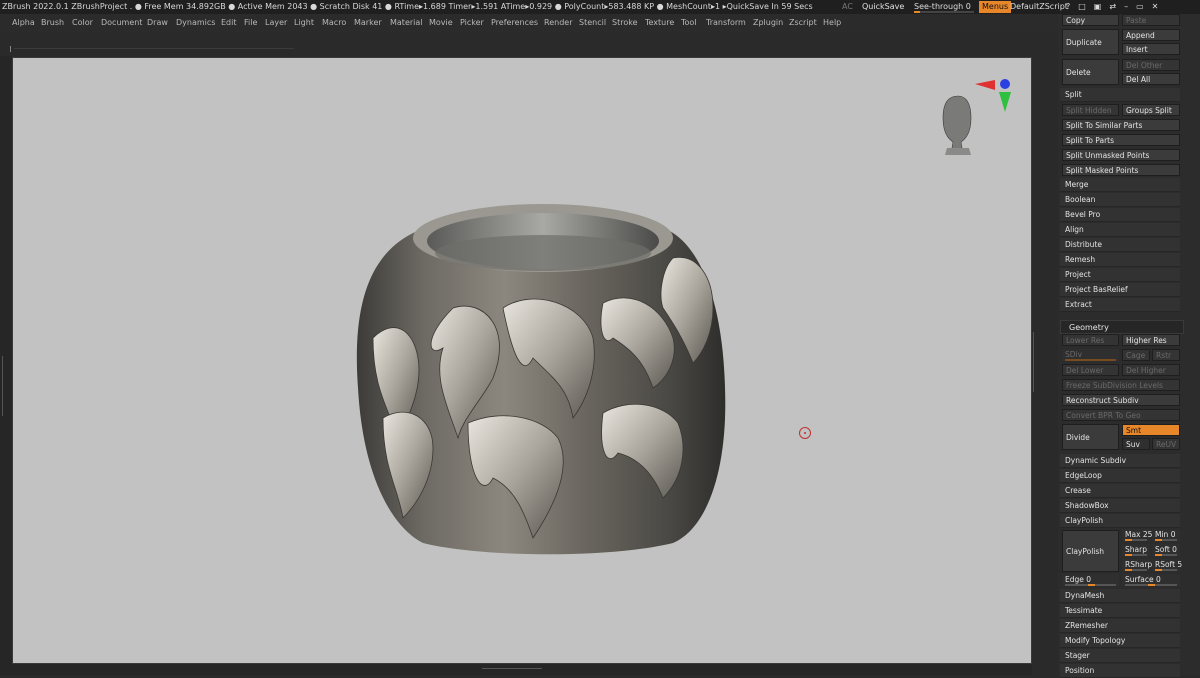  What do you see at coordinates (1039, 7) in the screenshot?
I see `default-zscript-button: DefaultZScript` at bounding box center [1039, 7].